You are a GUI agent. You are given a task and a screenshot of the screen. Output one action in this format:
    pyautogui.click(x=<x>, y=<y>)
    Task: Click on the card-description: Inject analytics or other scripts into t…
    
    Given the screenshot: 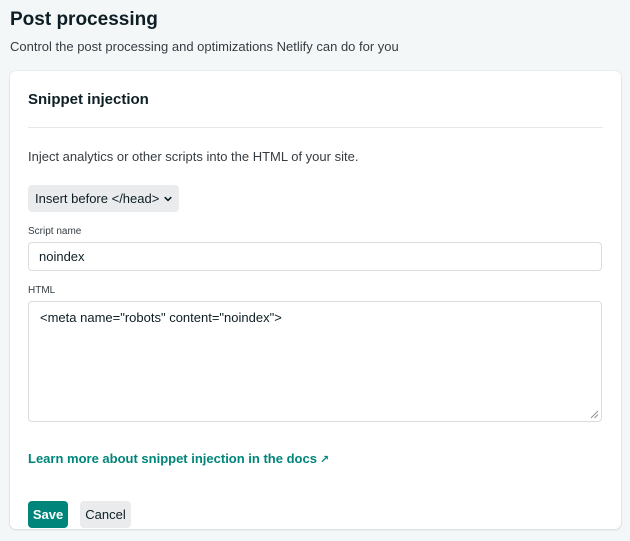 What is the action you would take?
    pyautogui.click(x=193, y=156)
    